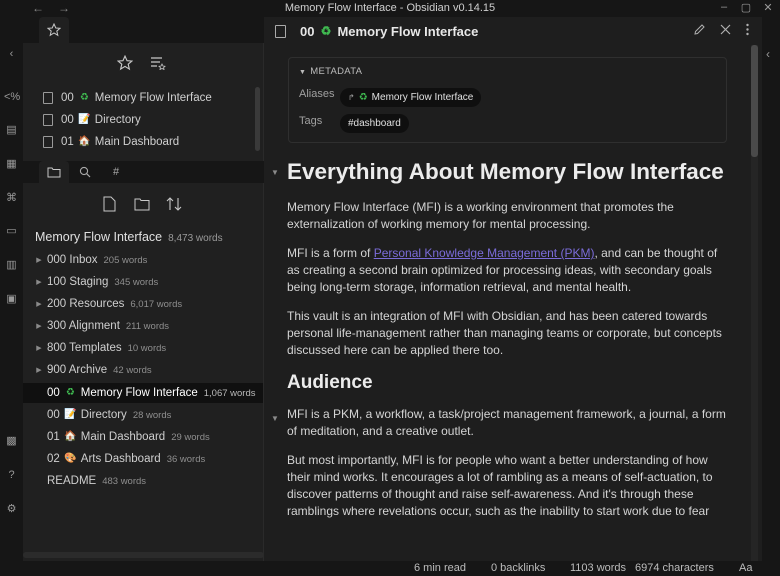  Describe the element at coordinates (11, 198) in the screenshot. I see `graph-icon: ⌘` at that location.